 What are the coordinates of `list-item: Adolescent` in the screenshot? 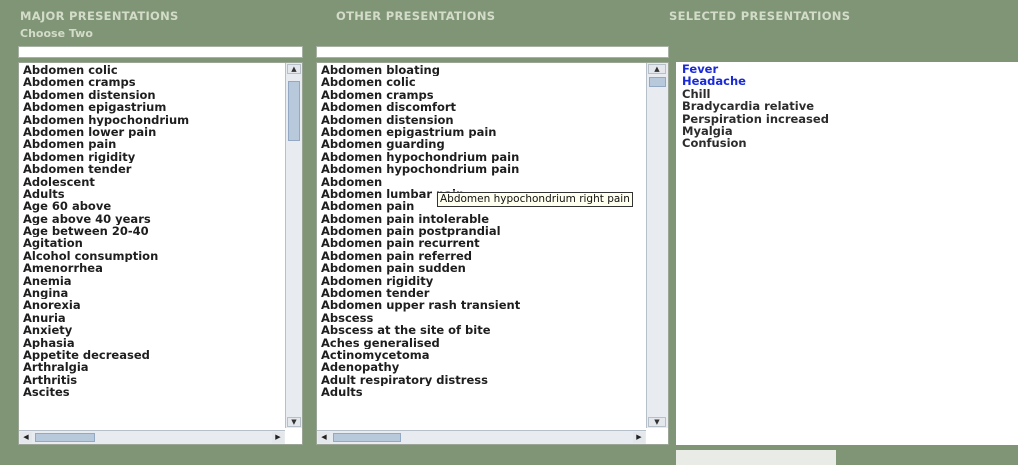 It's located at (104, 182).